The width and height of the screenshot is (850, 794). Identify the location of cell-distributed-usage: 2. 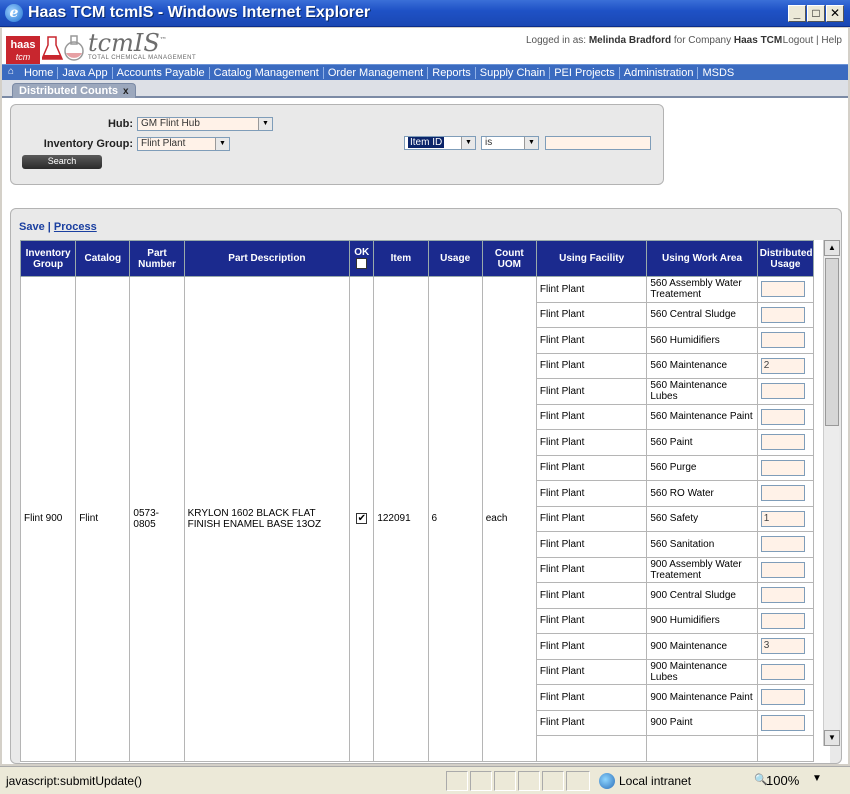
(785, 365).